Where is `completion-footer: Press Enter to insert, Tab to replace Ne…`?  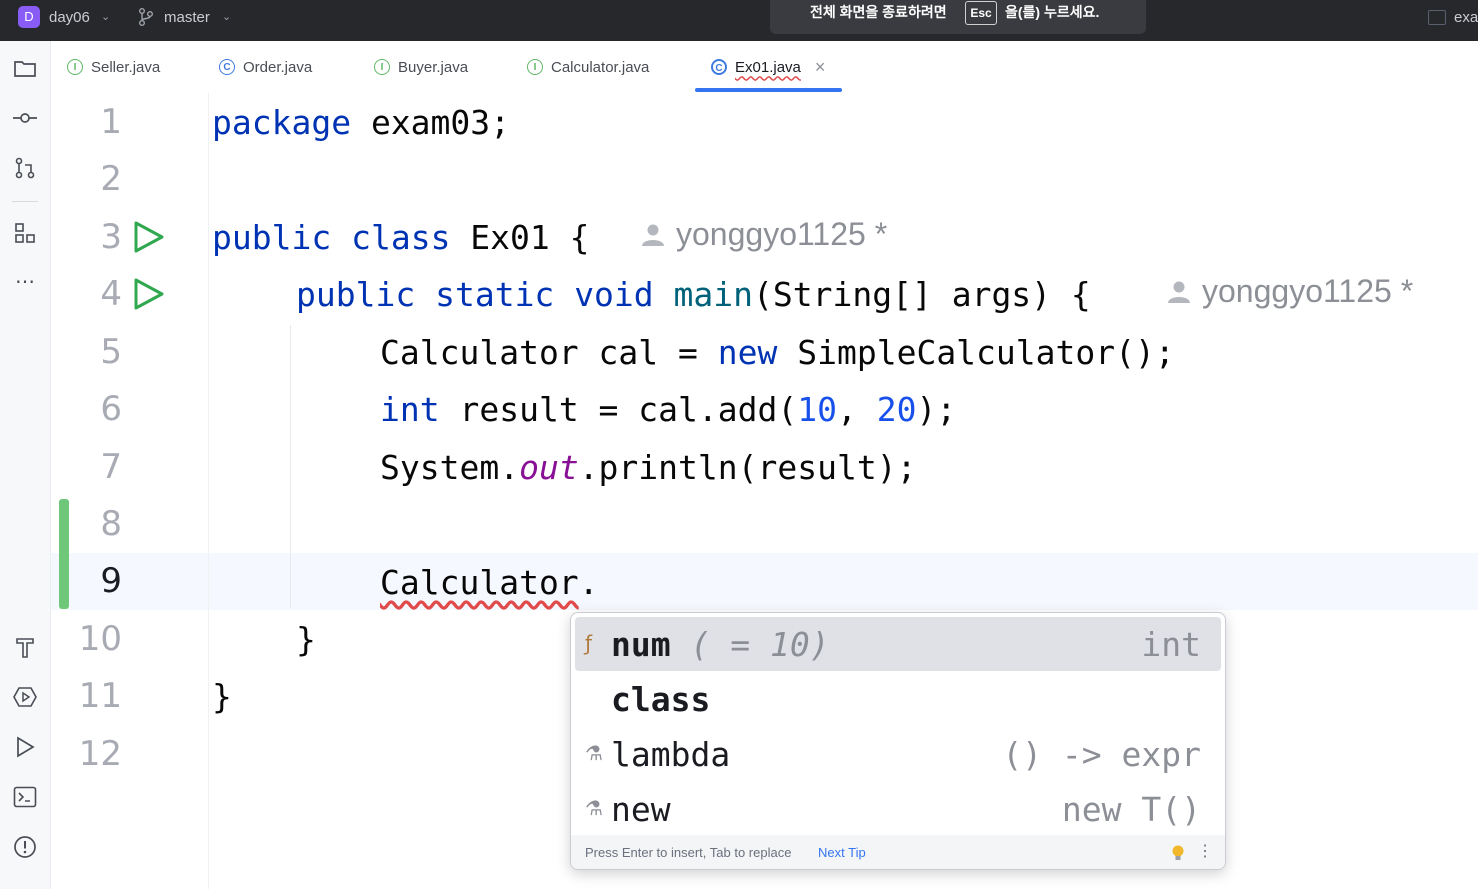
completion-footer: Press Enter to insert, Tab to replace Ne… is located at coordinates (898, 852).